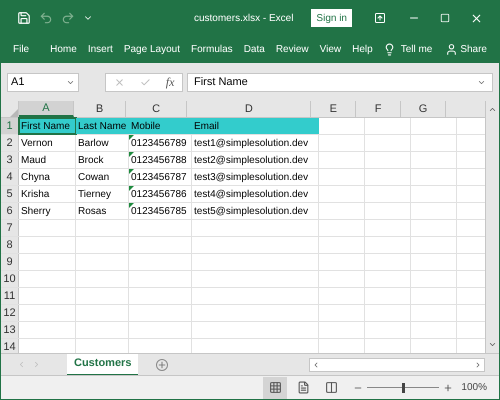 The width and height of the screenshot is (500, 400). I want to click on column-header: A, so click(46, 109).